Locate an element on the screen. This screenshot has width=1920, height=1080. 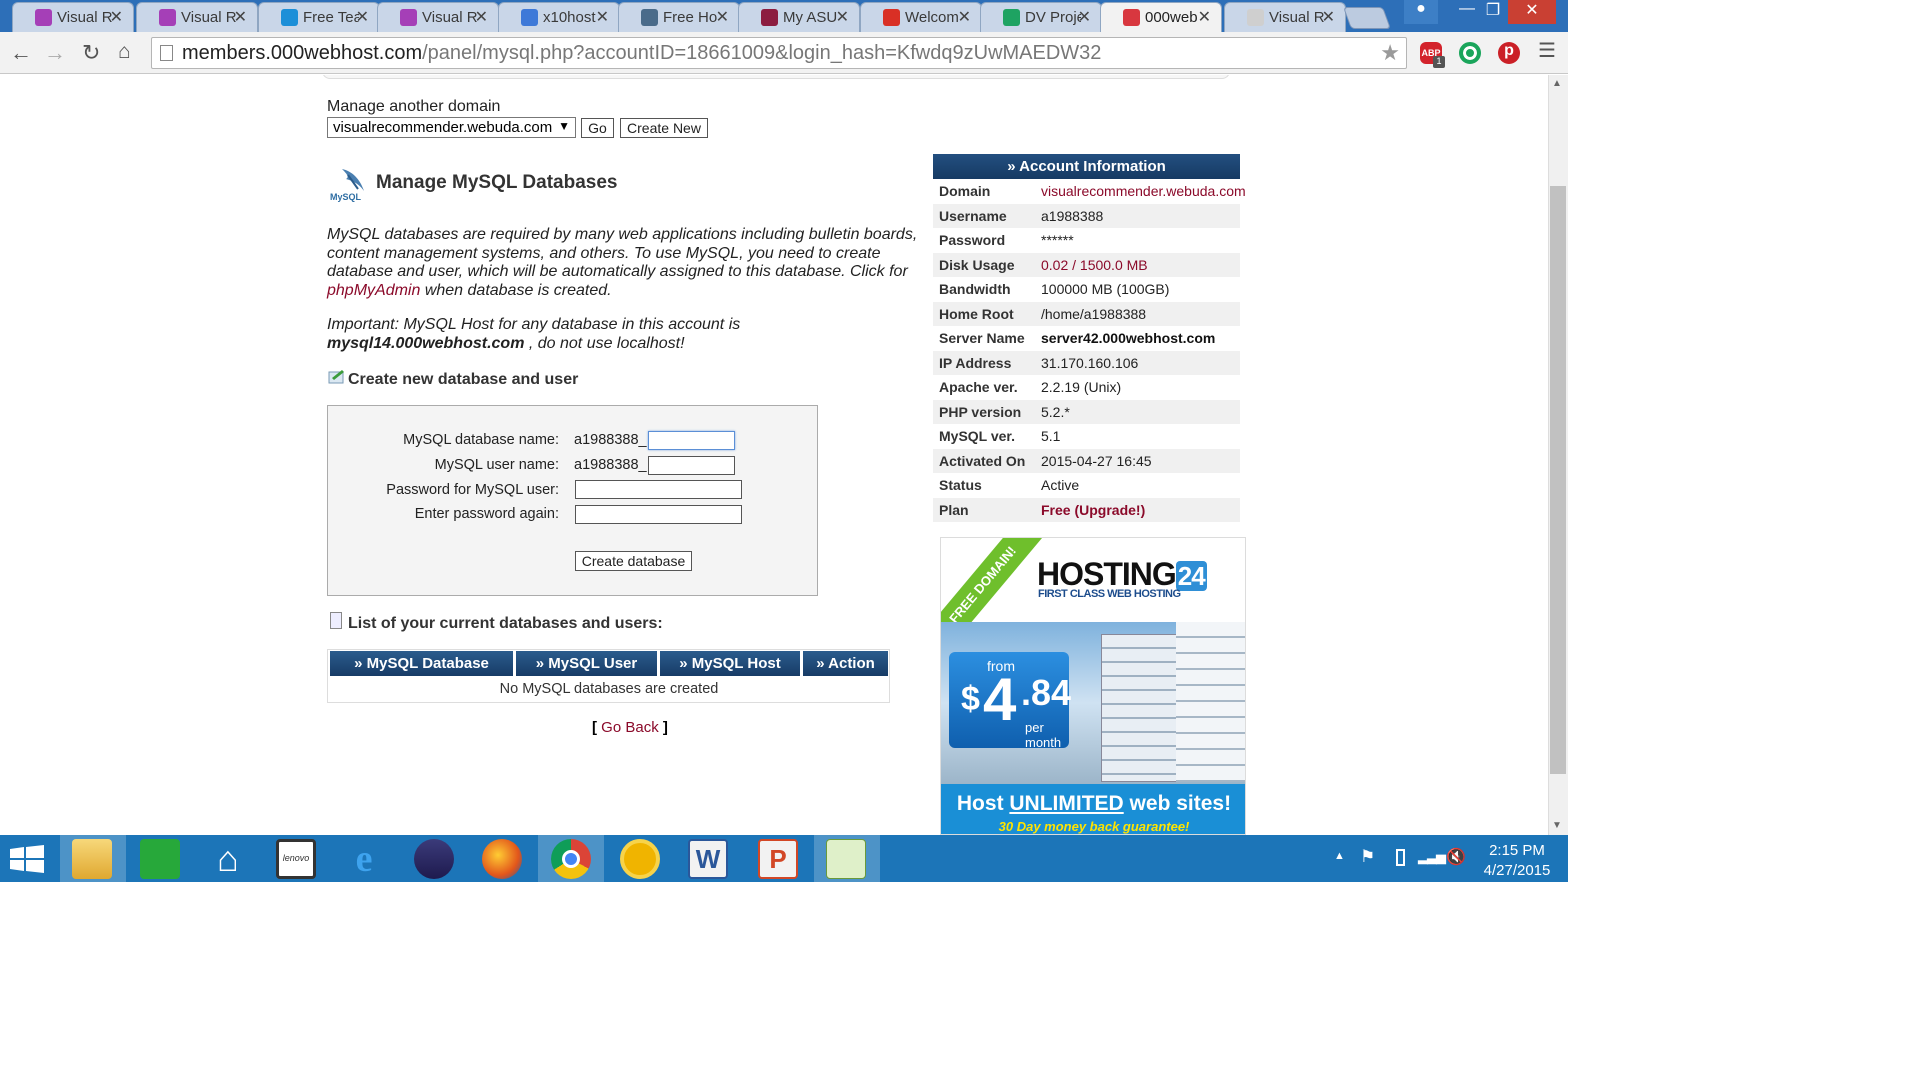
internet-explorer-icon: e is located at coordinates (364, 859).